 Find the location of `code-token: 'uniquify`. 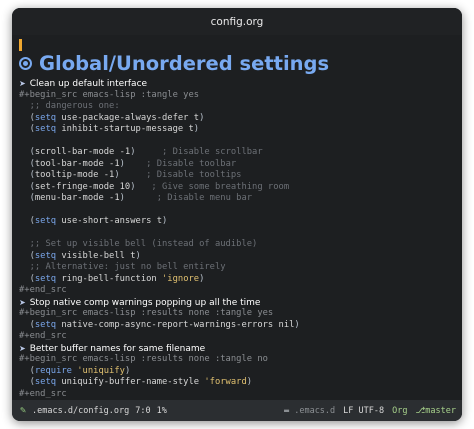

code-token: 'uniquify is located at coordinates (101, 370).